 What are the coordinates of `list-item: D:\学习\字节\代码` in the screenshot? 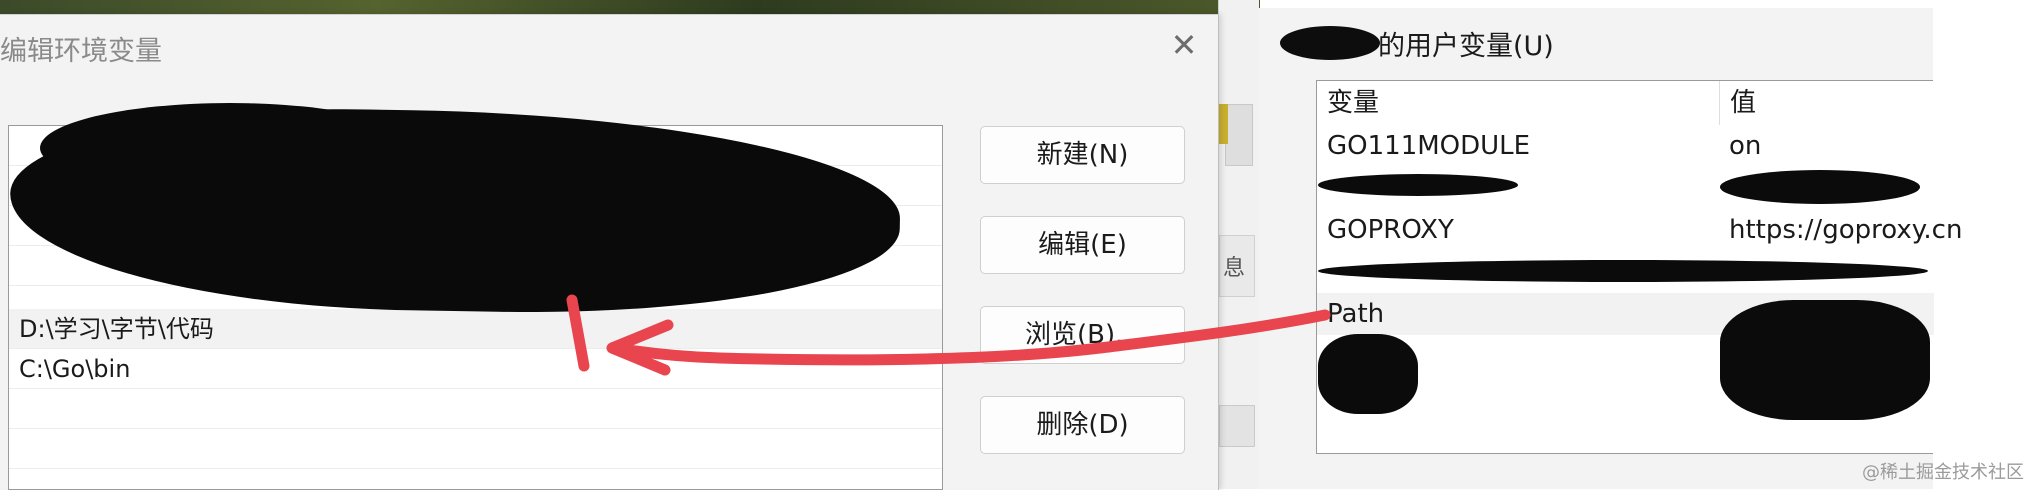 It's located at (475, 329).